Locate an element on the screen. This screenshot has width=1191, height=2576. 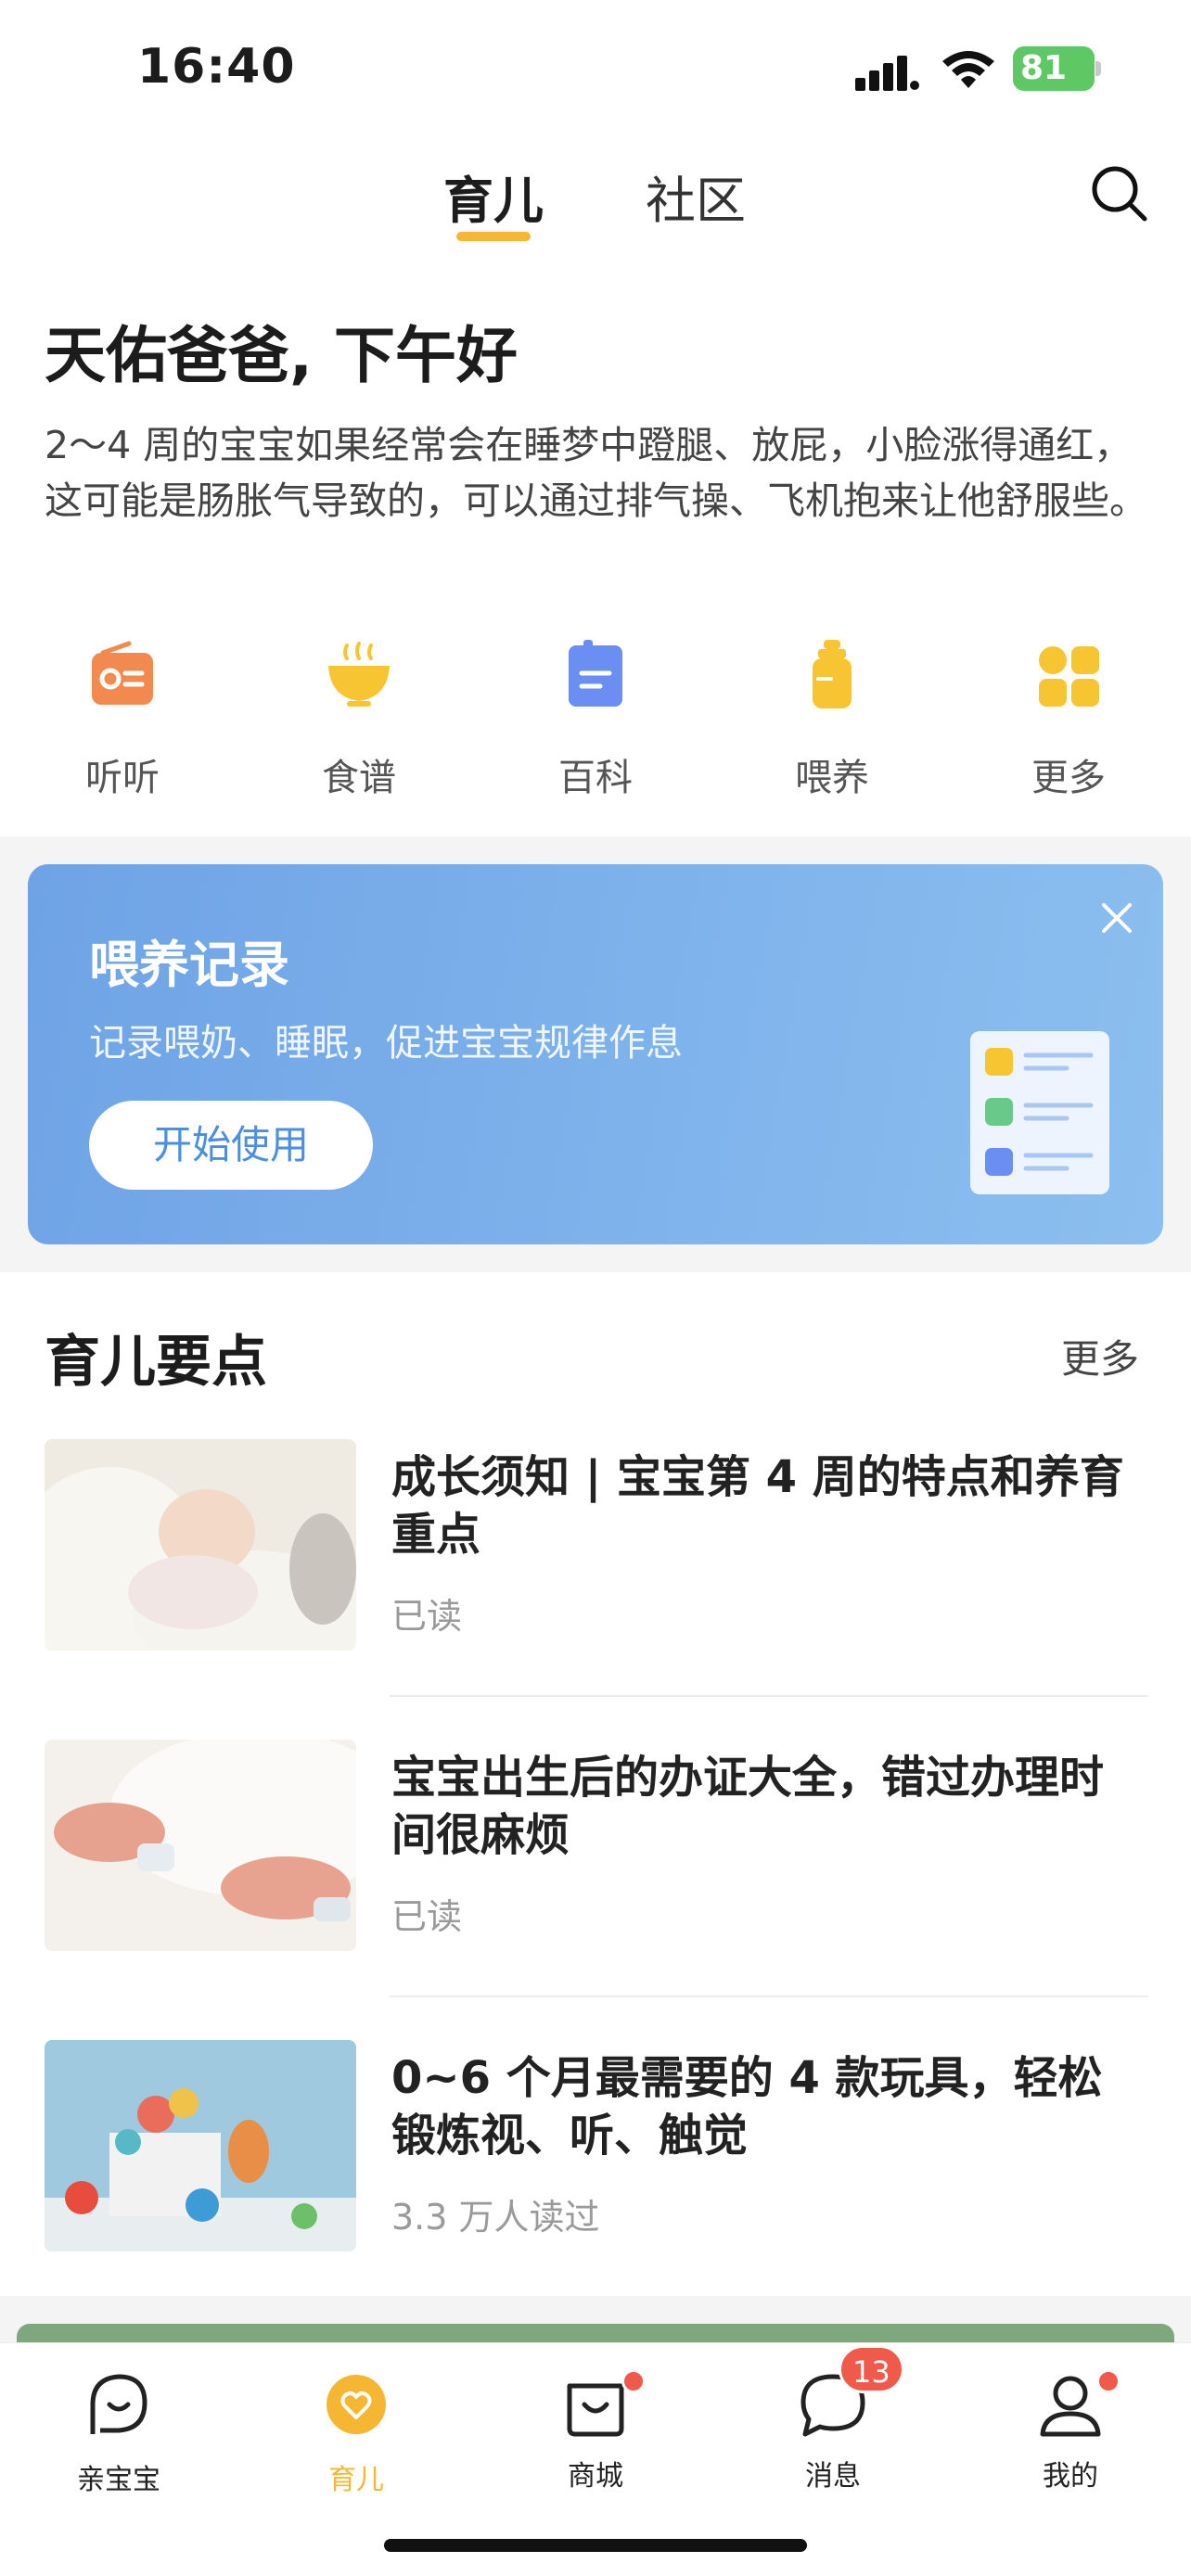
nav-item-mall: 商城 is located at coordinates (595, 2431).